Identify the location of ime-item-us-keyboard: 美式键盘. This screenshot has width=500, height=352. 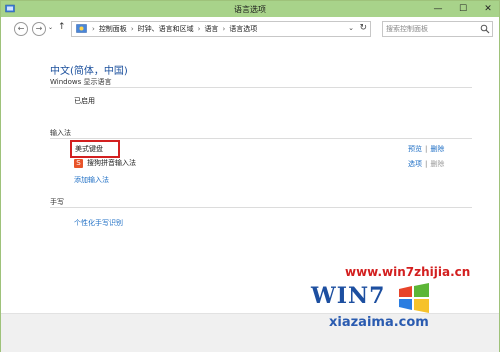
(89, 149).